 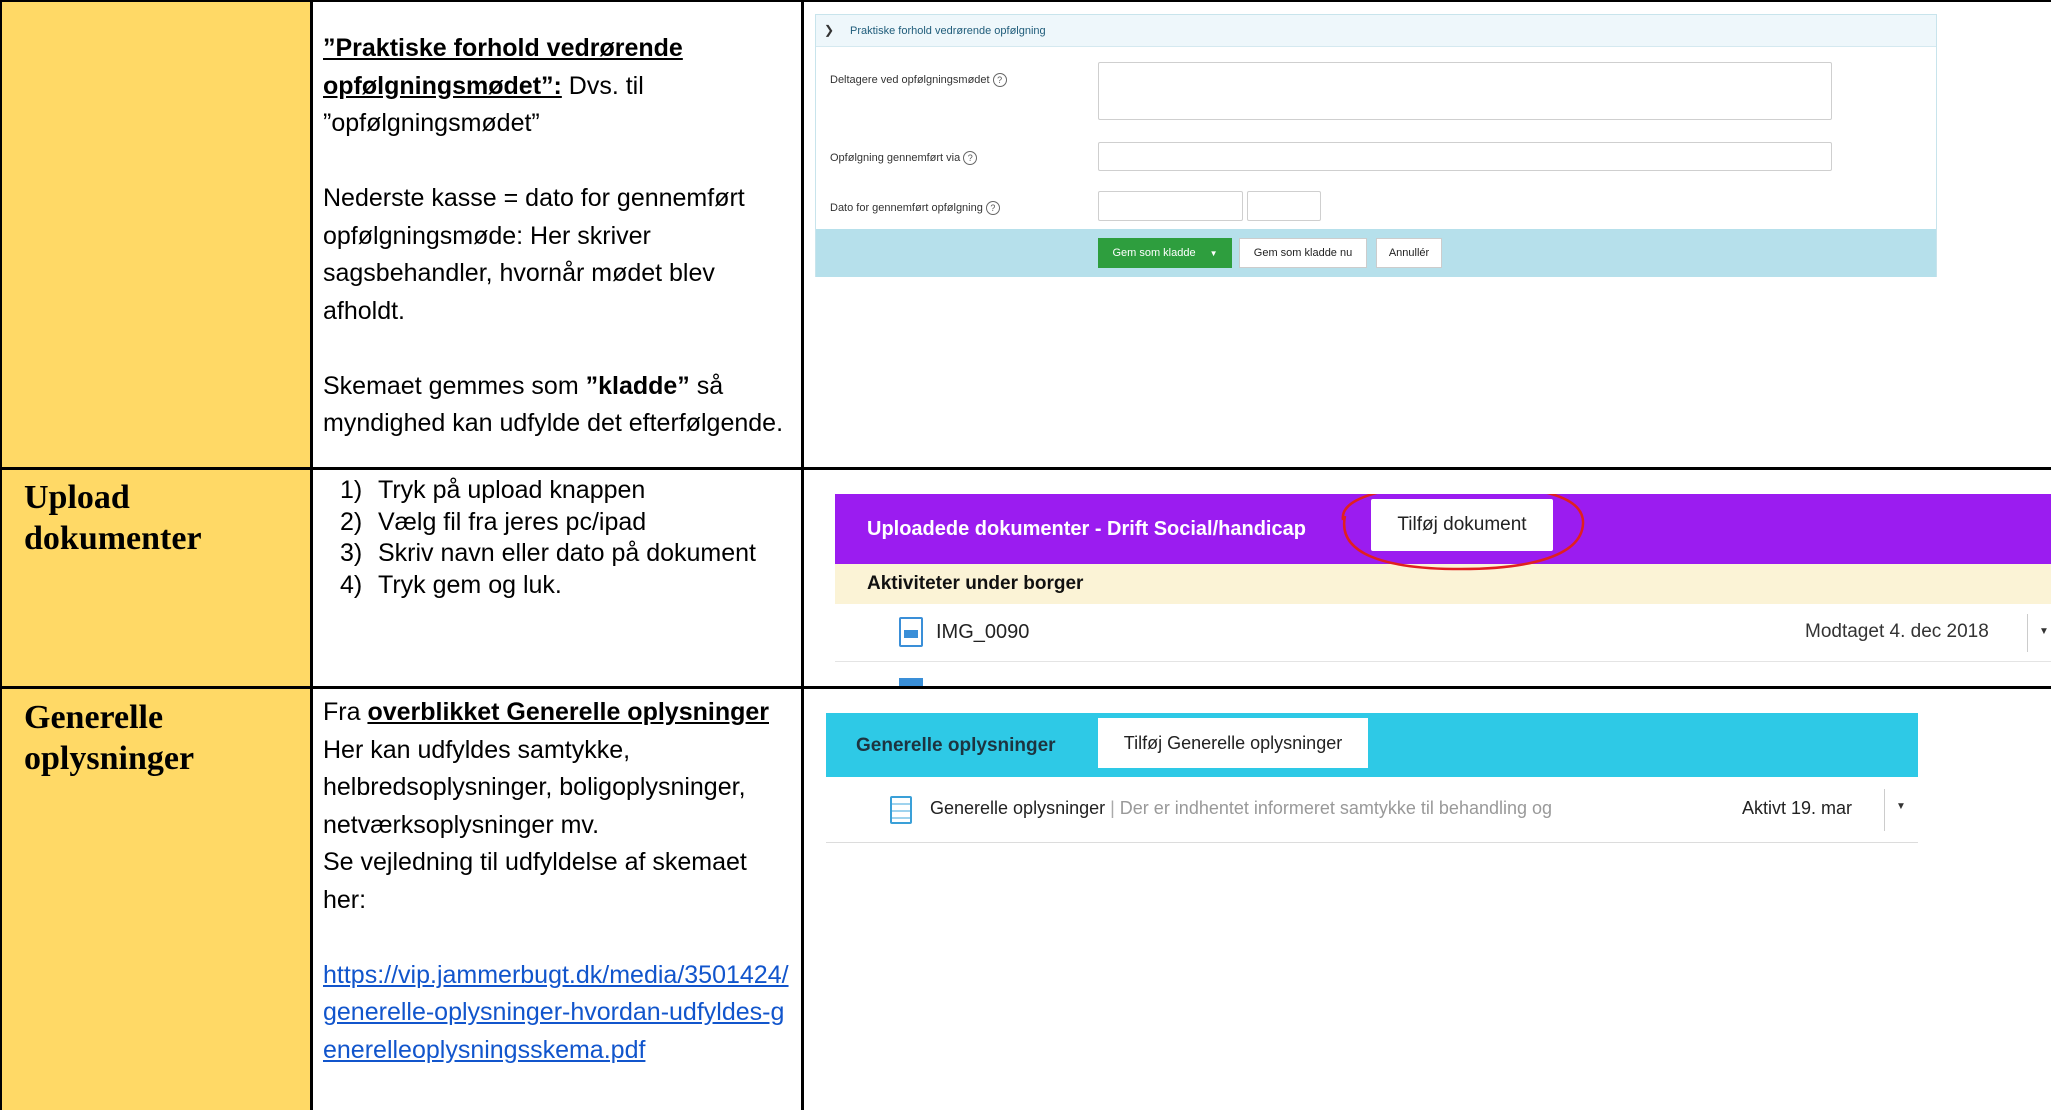 I want to click on list-item: 4) Tryk gem og luk., so click(x=451, y=584).